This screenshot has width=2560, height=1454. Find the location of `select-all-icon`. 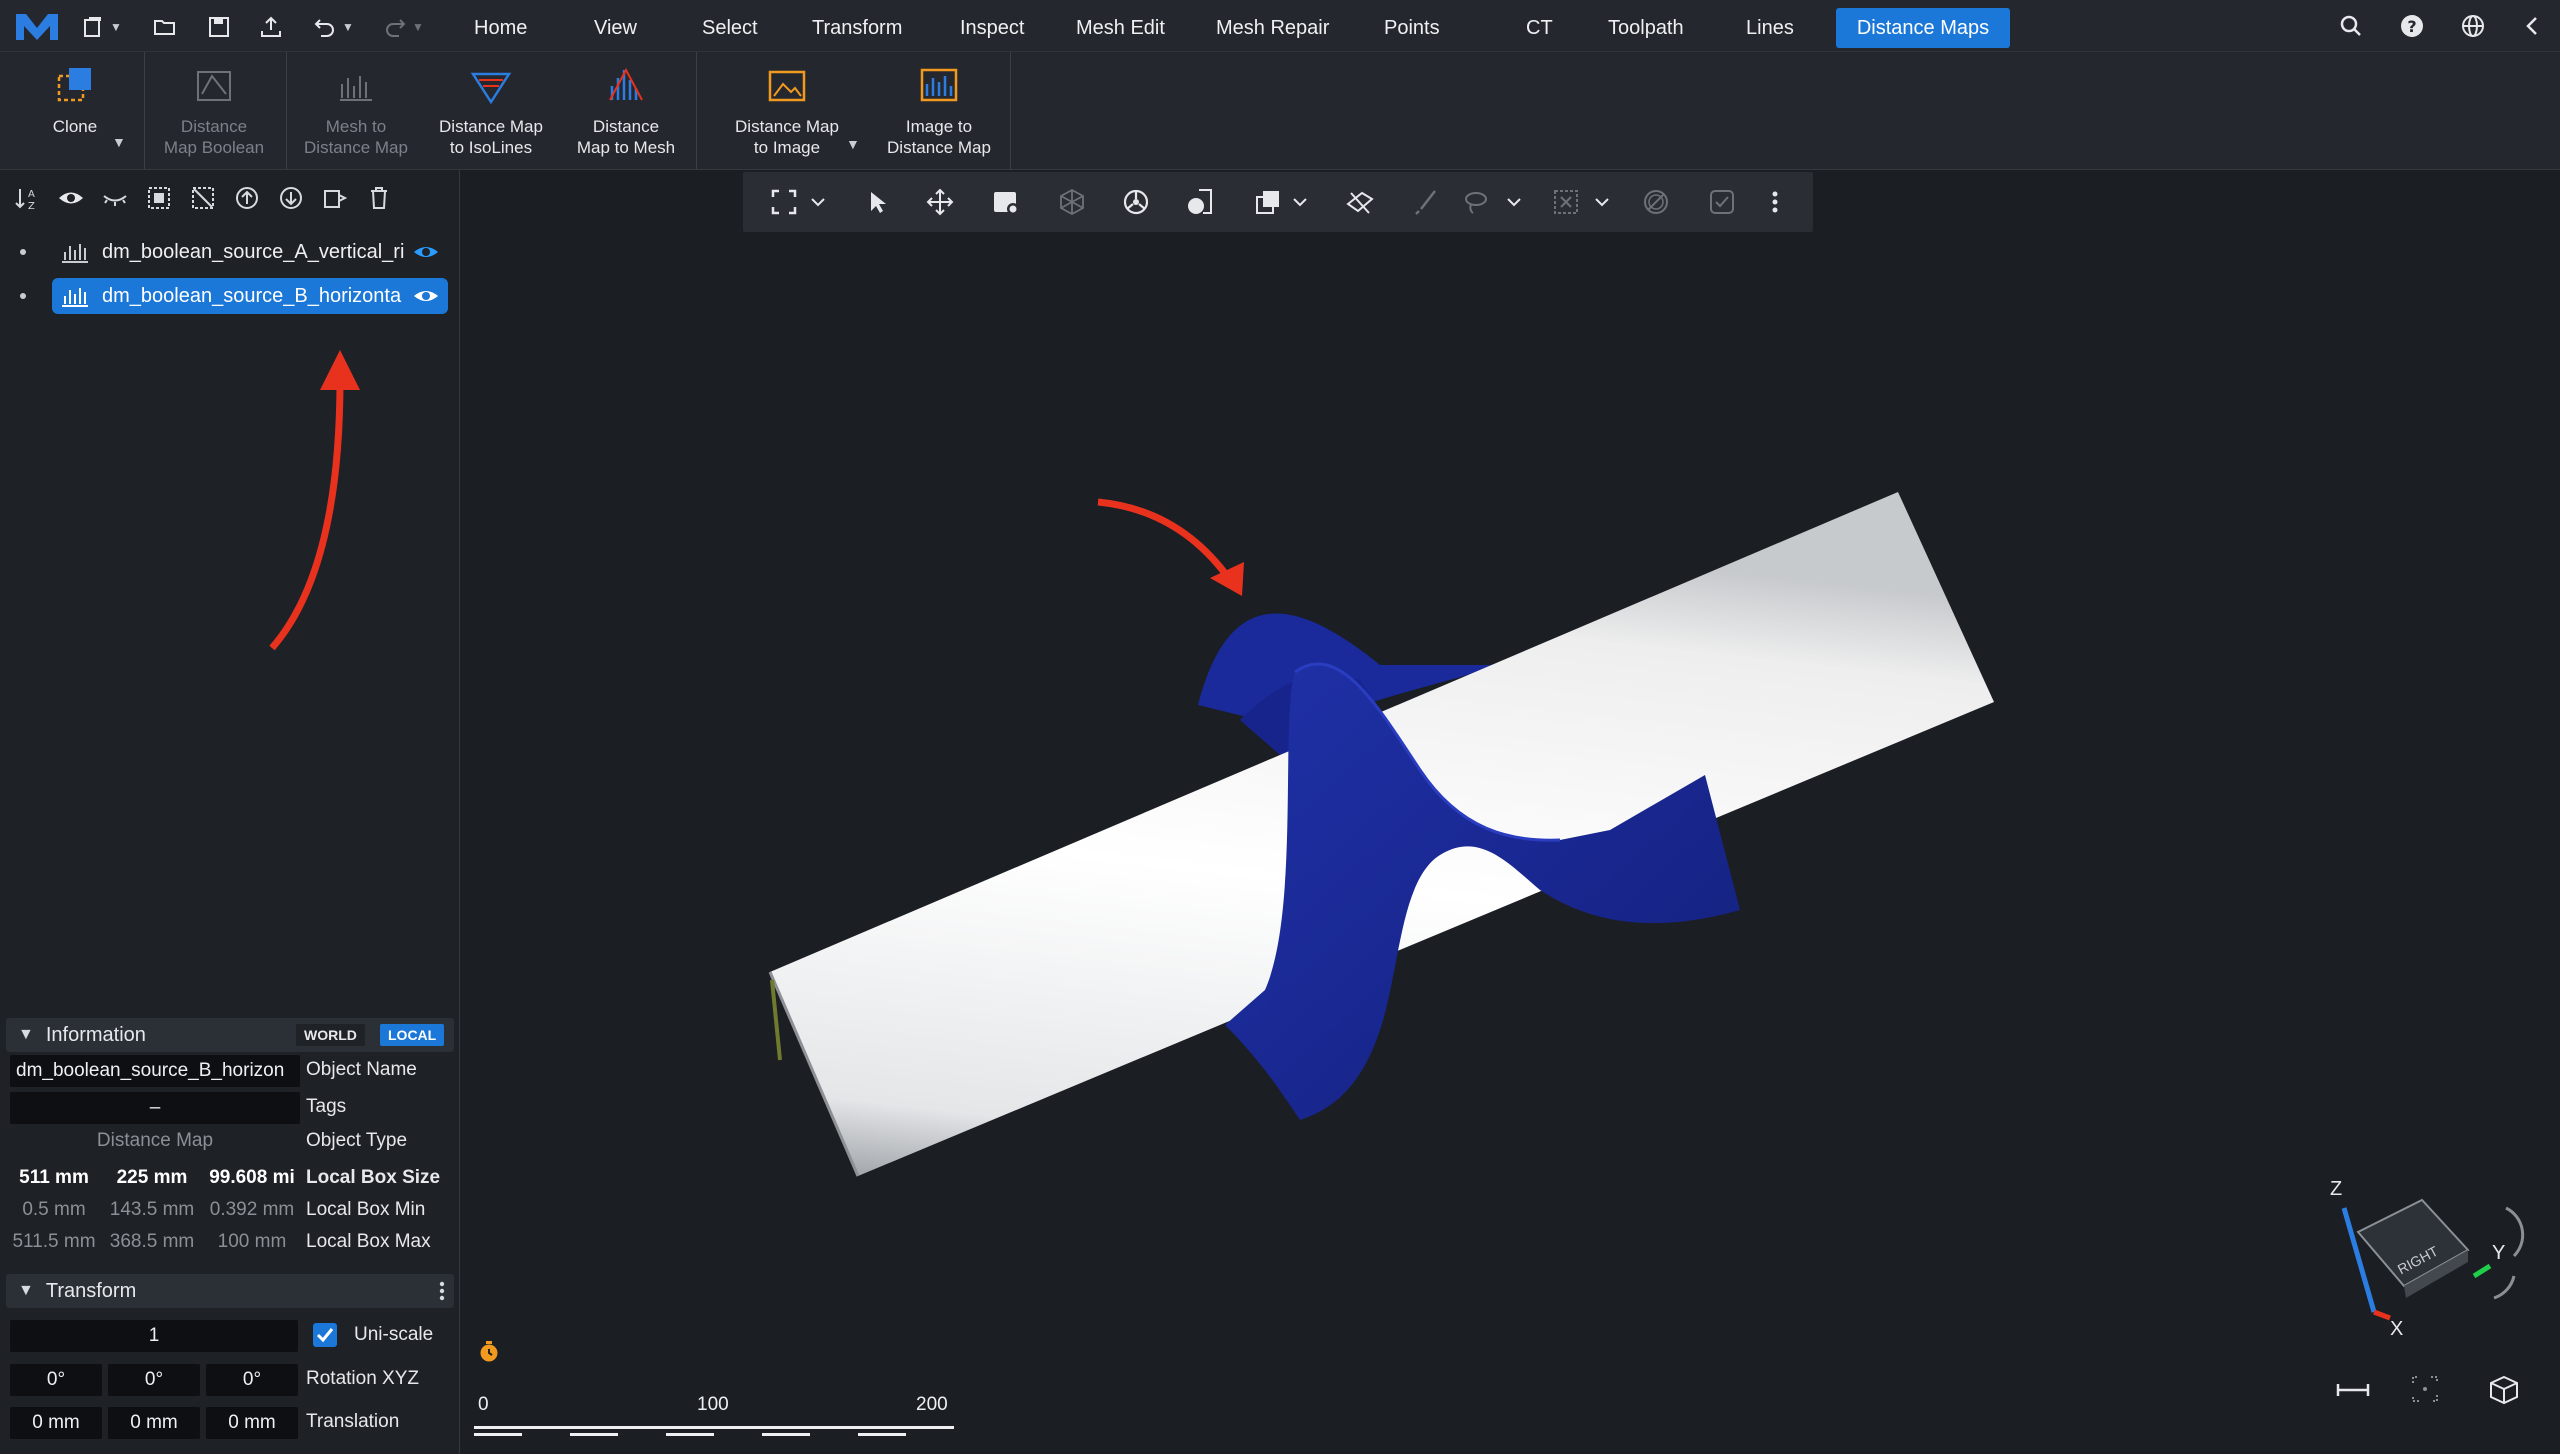

select-all-icon is located at coordinates (159, 198).